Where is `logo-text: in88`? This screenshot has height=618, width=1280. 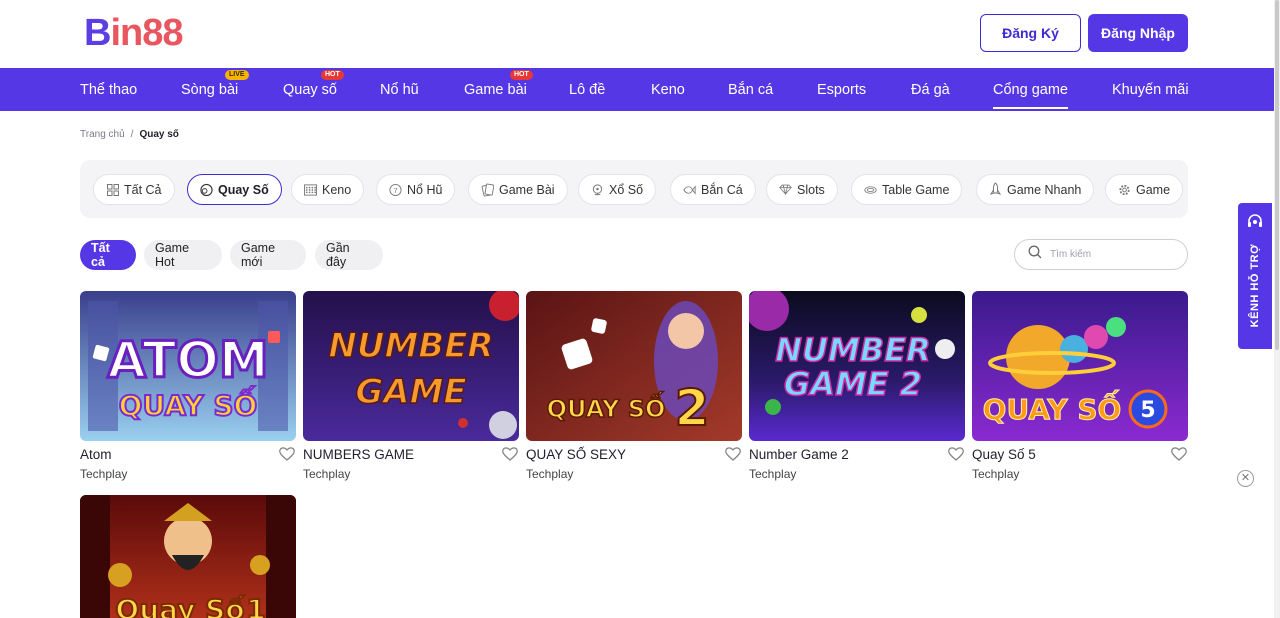
logo-text: in88 is located at coordinates (146, 32).